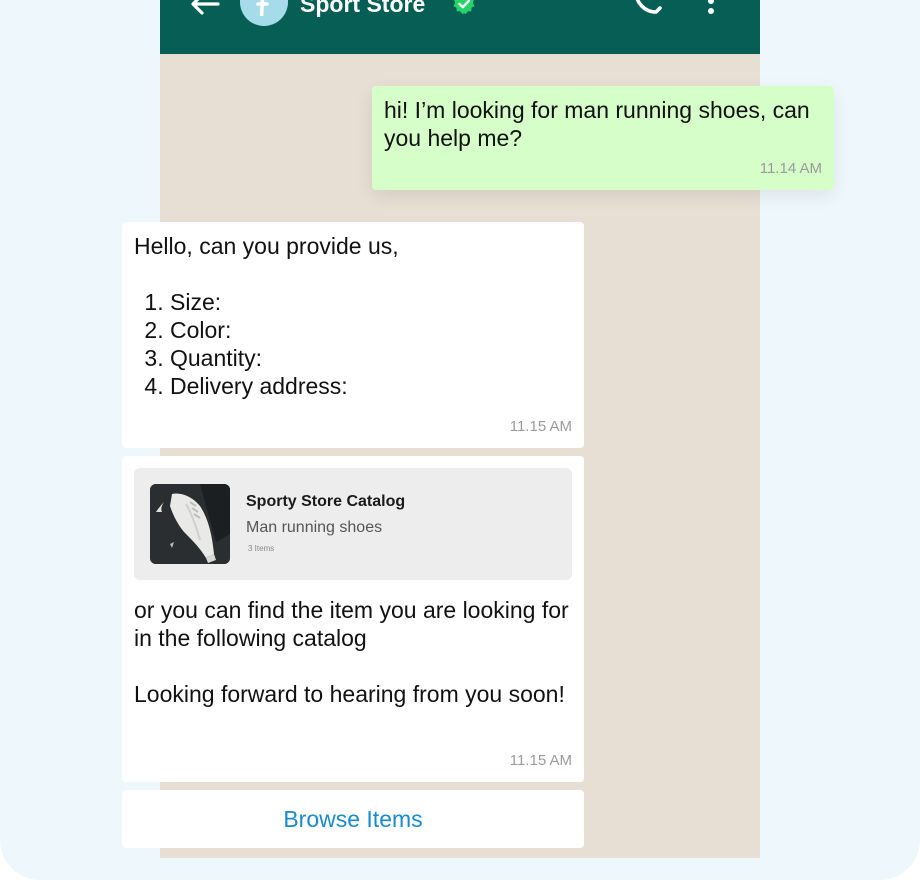  Describe the element at coordinates (371, 302) in the screenshot. I see `list-item: Size:` at that location.